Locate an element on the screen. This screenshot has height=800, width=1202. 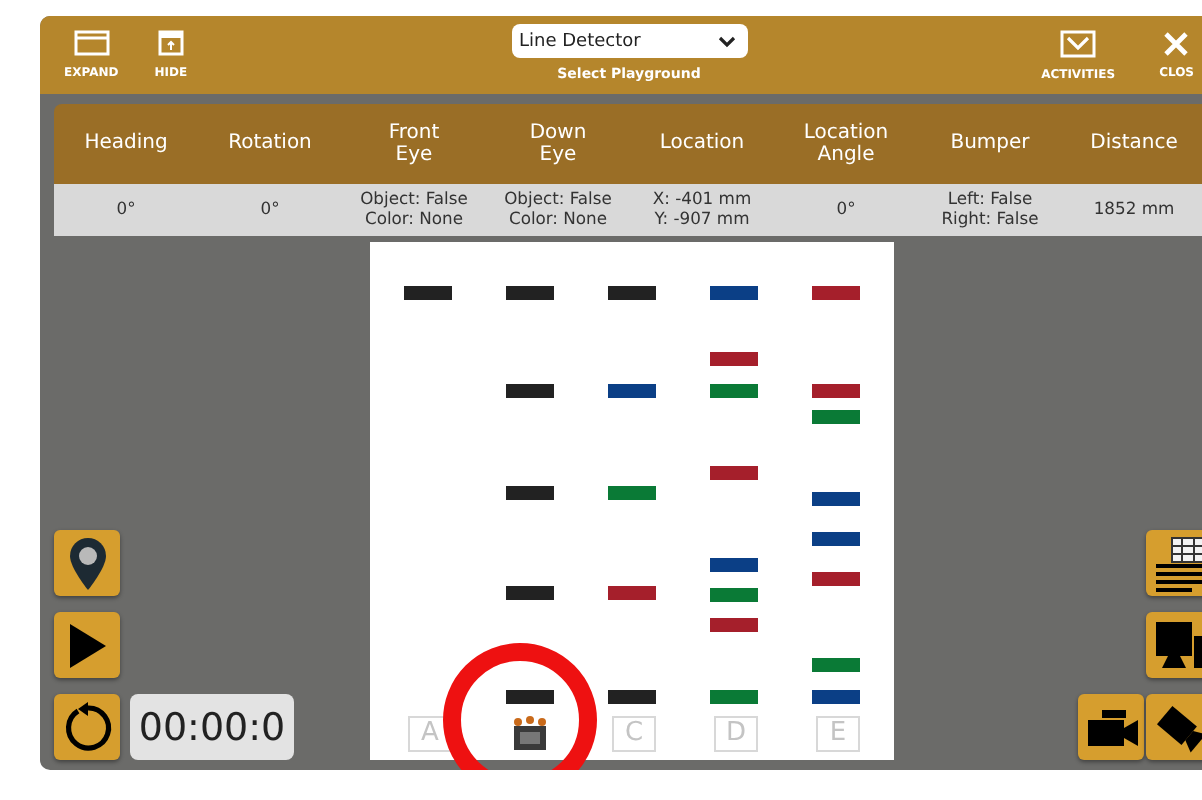
reset-button is located at coordinates (87, 727).